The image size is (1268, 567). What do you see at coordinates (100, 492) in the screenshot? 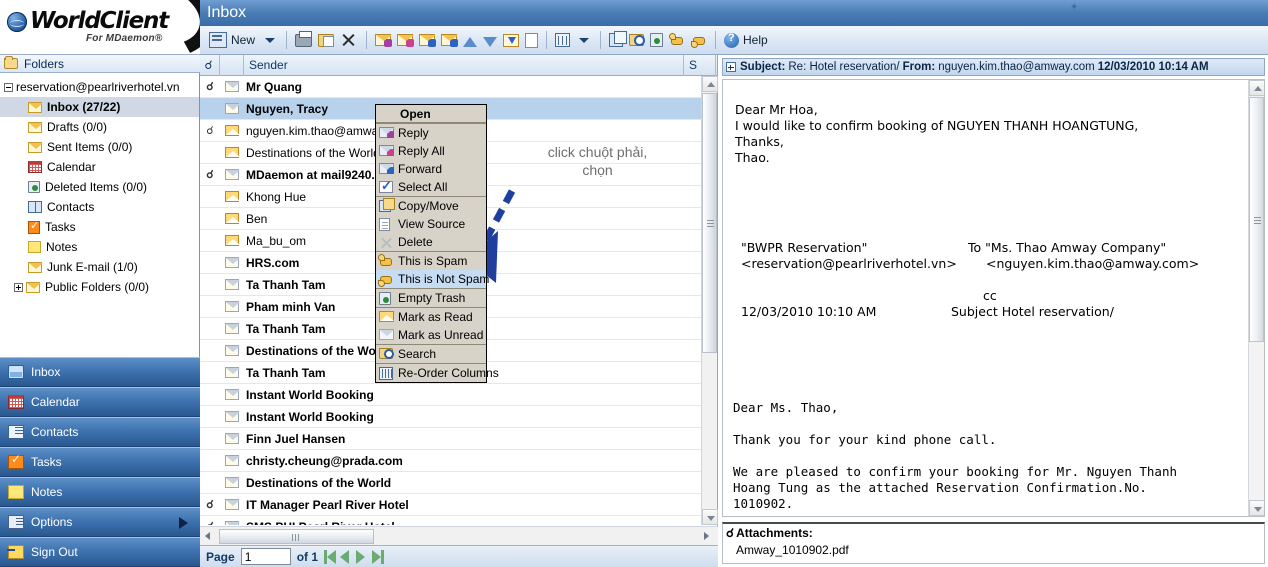
I see `nav-button-notes: Notes` at bounding box center [100, 492].